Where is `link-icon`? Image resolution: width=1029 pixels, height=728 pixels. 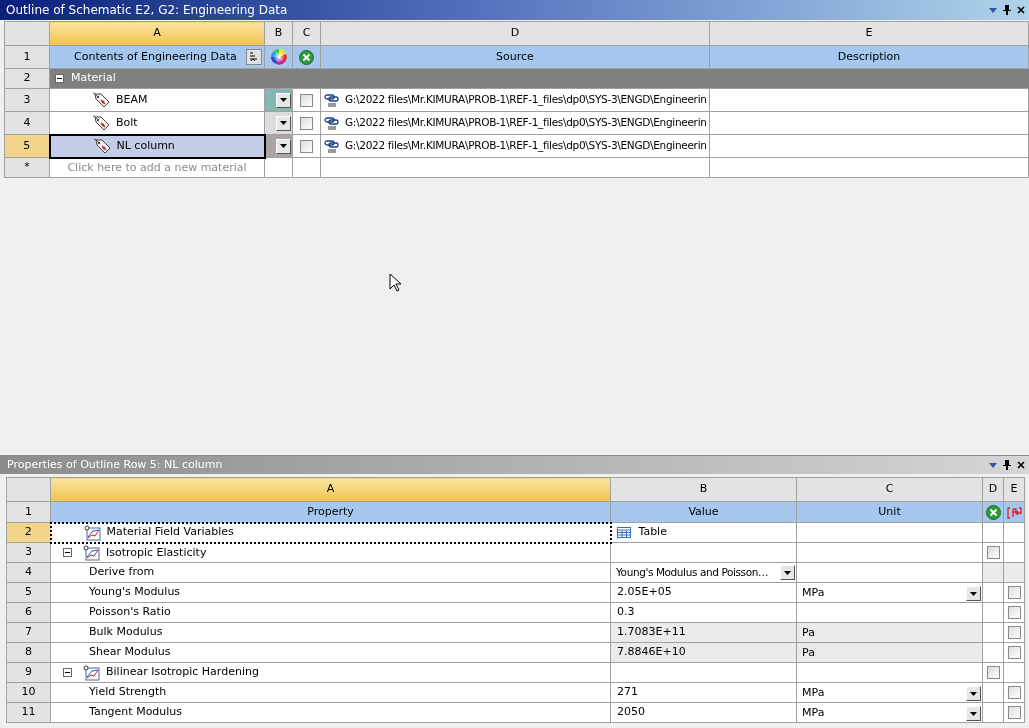
link-icon is located at coordinates (332, 123).